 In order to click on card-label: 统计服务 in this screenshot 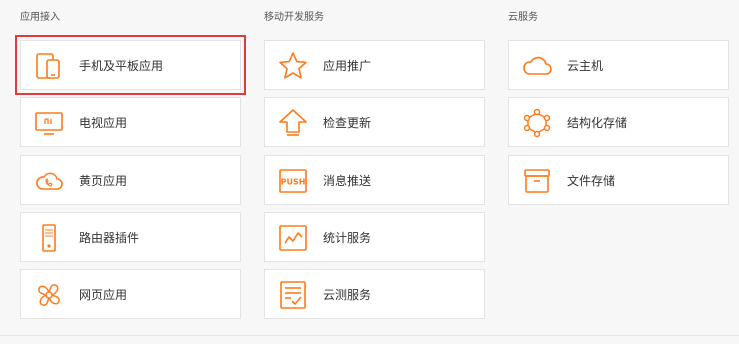, I will do `click(347, 238)`.